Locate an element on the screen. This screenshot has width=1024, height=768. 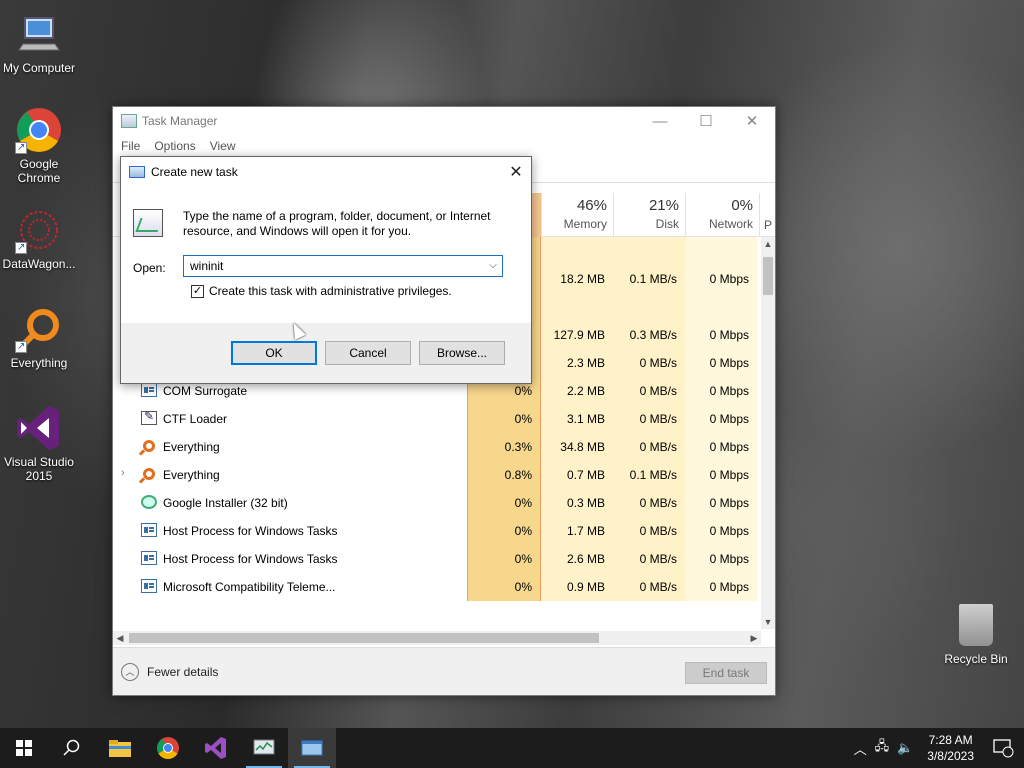
cancel-button: Cancel is located at coordinates (368, 353).